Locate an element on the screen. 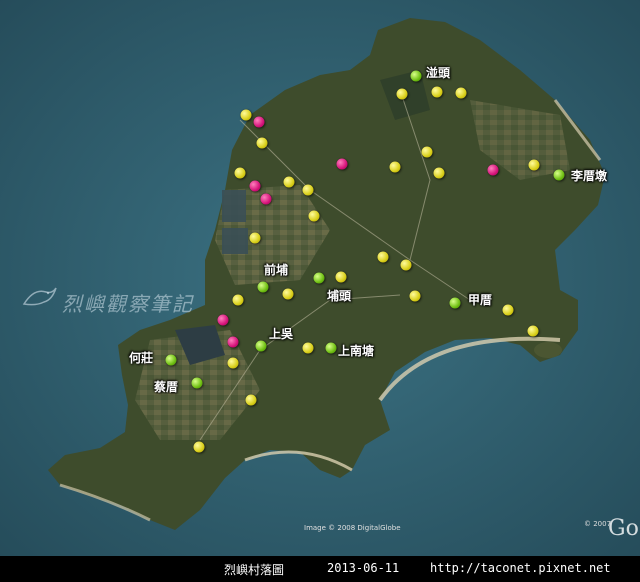 The height and width of the screenshot is (582, 640). imagery-credit: Image © 2008 DigitalGlobe is located at coordinates (352, 528).